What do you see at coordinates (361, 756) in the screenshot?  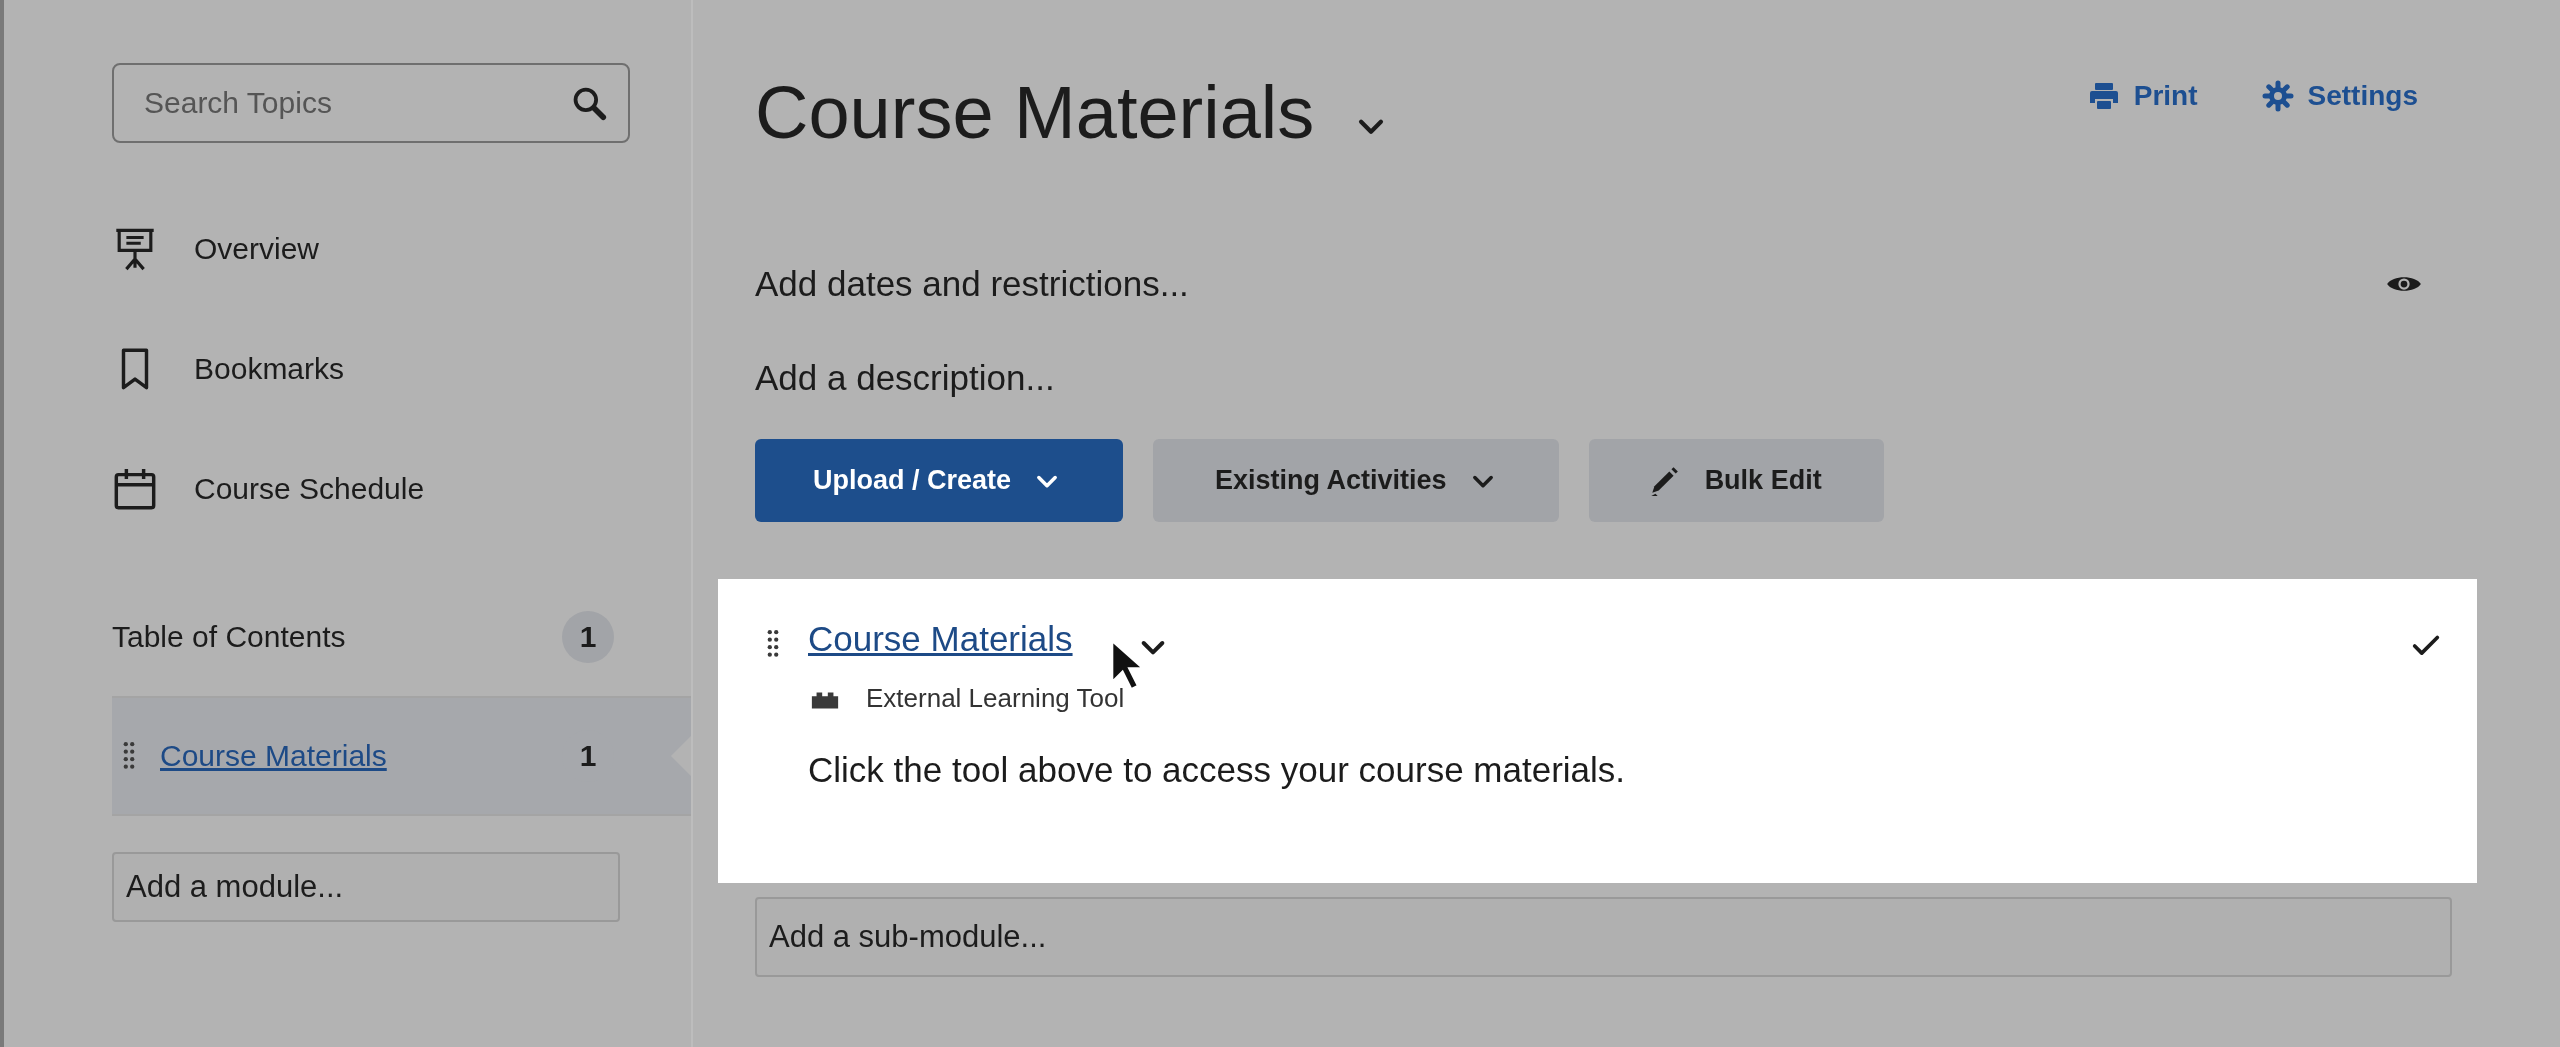 I see `module-link: Course Materials` at bounding box center [361, 756].